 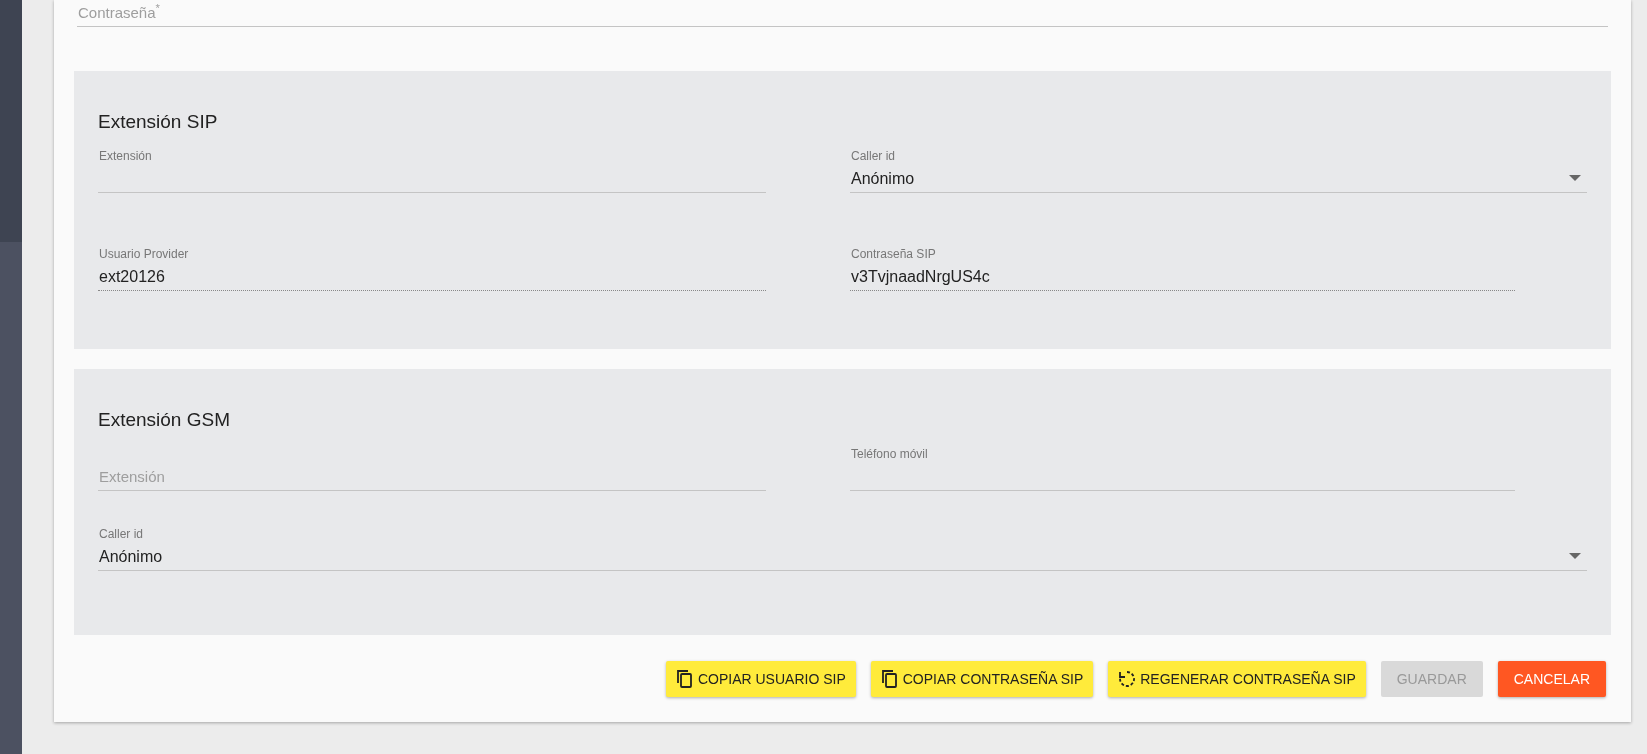 I want to click on section-title: Extensión SIP, so click(x=158, y=122).